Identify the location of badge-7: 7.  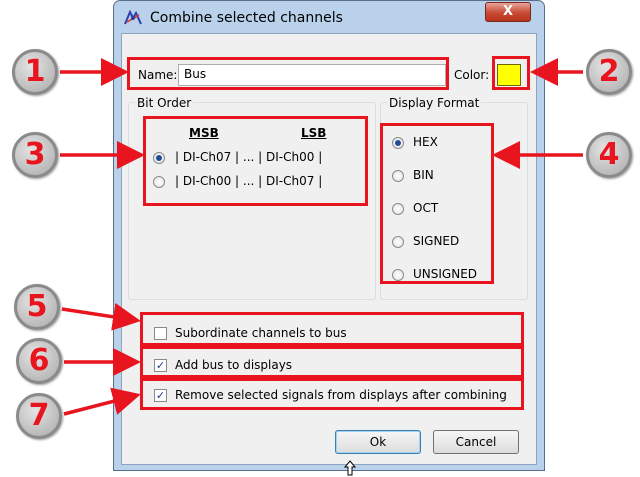
(39, 416).